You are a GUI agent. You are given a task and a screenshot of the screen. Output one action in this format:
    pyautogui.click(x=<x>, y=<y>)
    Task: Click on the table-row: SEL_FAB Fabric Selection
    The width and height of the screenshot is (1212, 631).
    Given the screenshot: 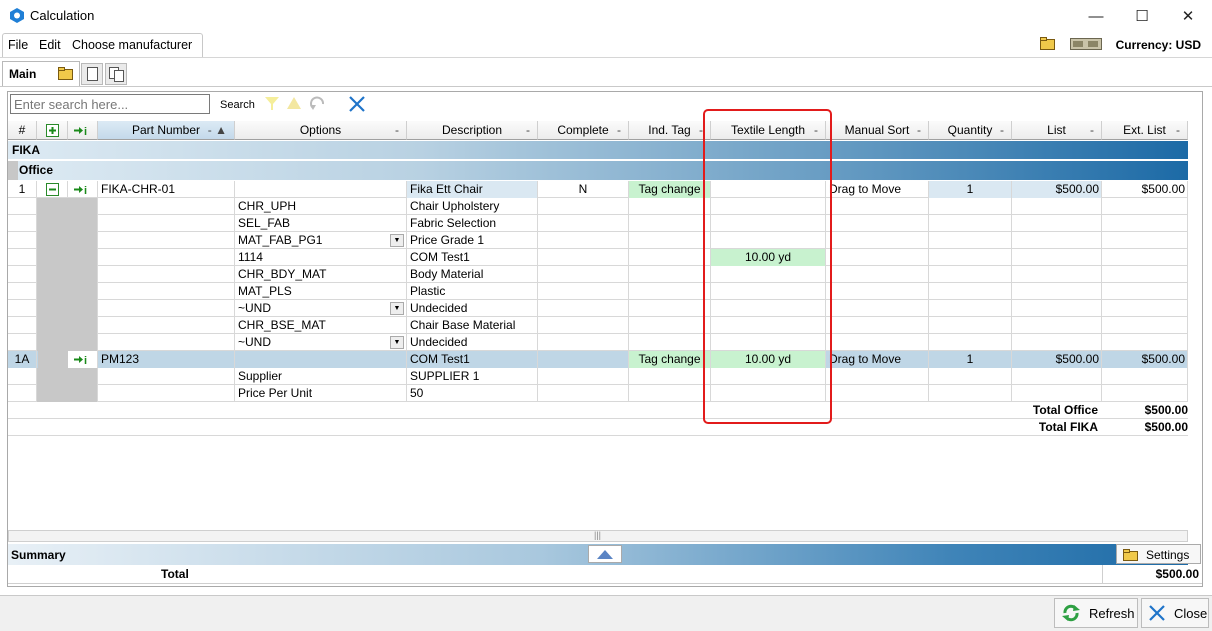 What is the action you would take?
    pyautogui.click(x=598, y=223)
    